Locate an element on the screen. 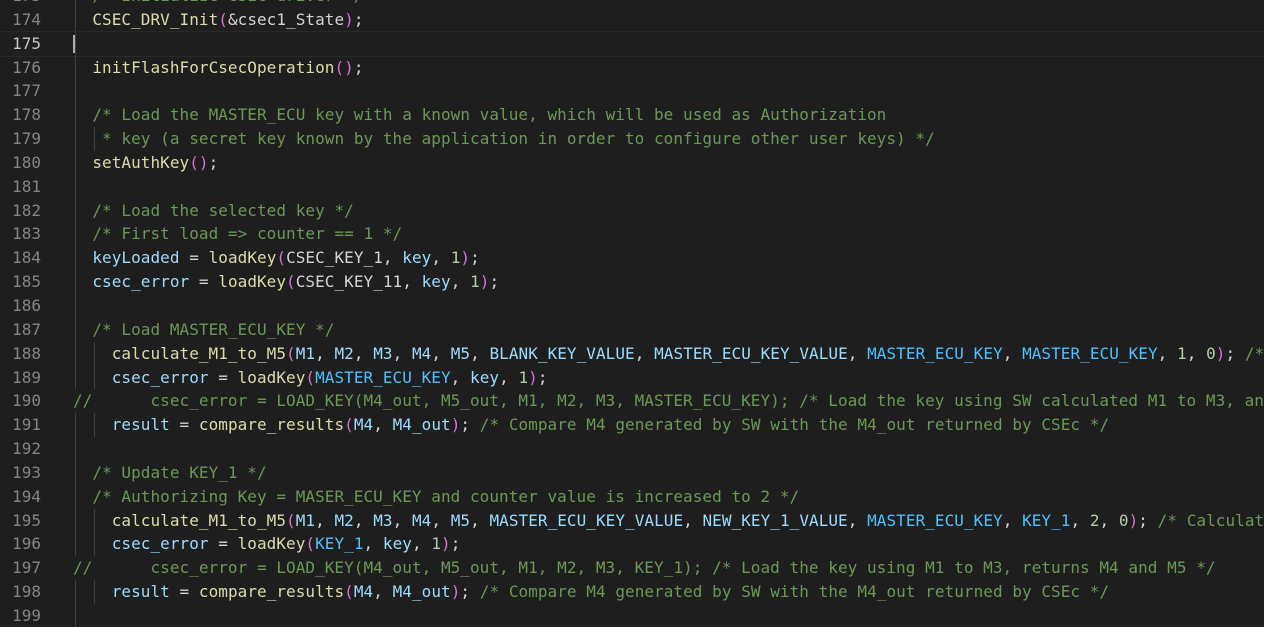 The image size is (1264, 627). code-line: 187 /* Load MASTER_ECU_KEY */ is located at coordinates (632, 329).